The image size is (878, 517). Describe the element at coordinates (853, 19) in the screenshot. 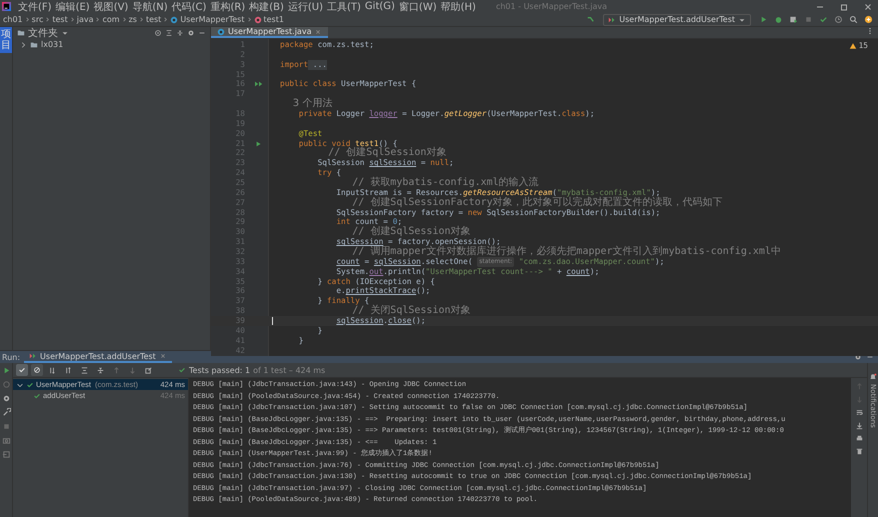

I see `search-icon` at that location.